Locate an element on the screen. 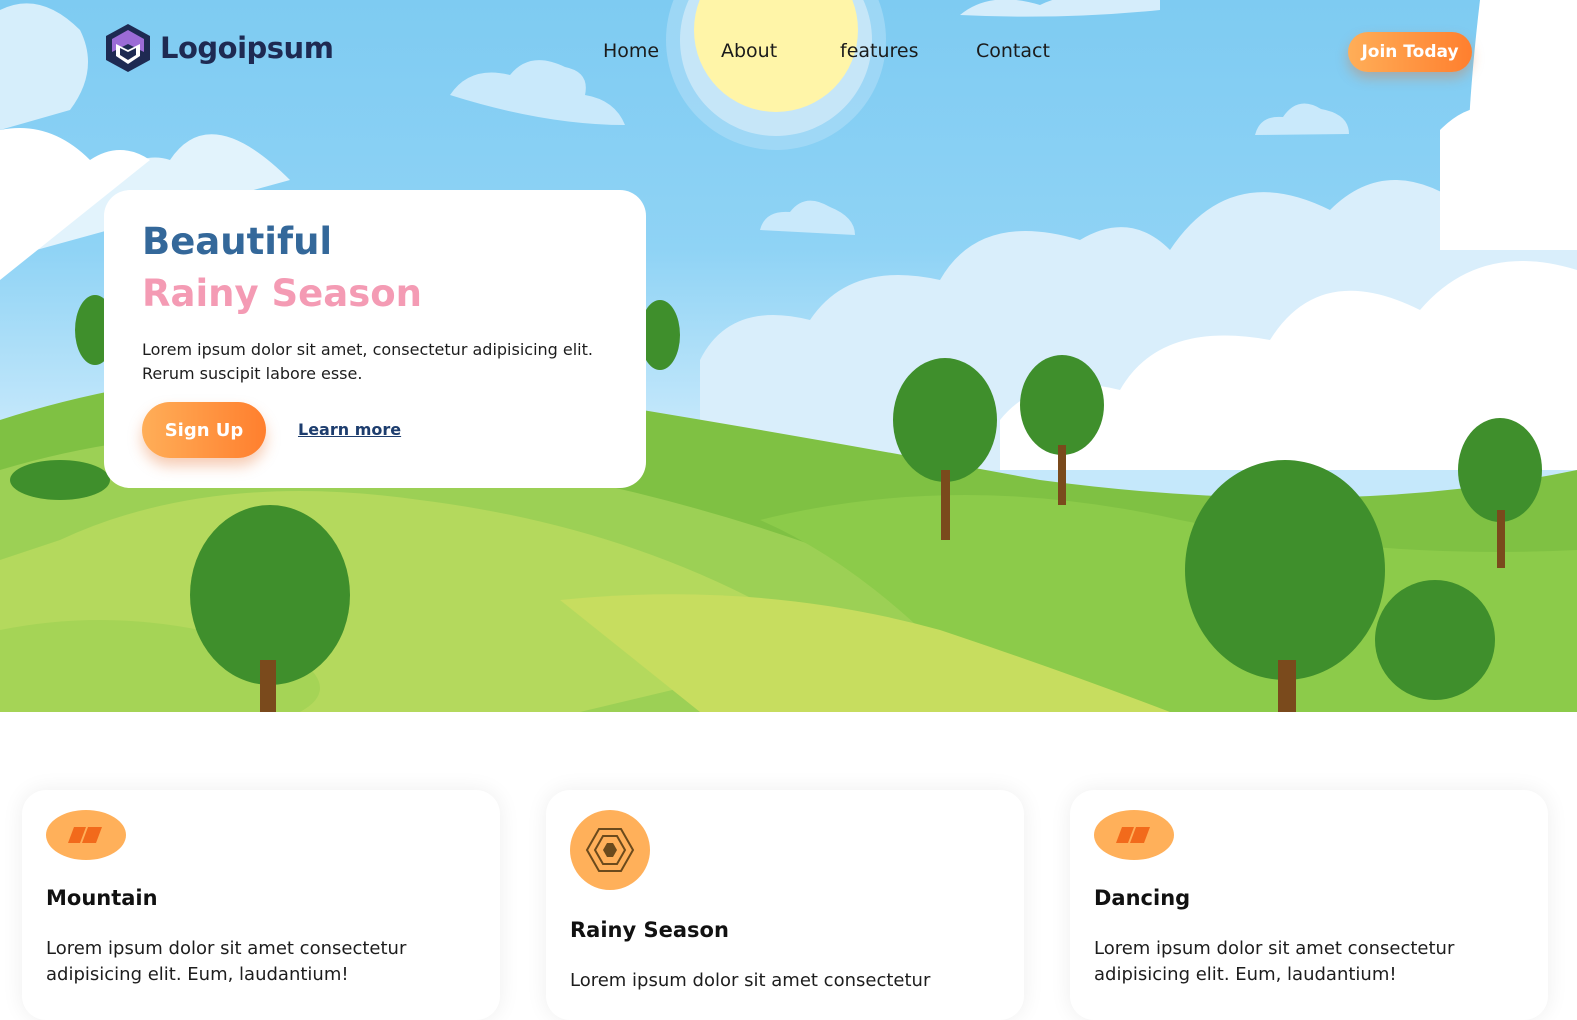 The image size is (1577, 1020). nav-about: About is located at coordinates (749, 51).